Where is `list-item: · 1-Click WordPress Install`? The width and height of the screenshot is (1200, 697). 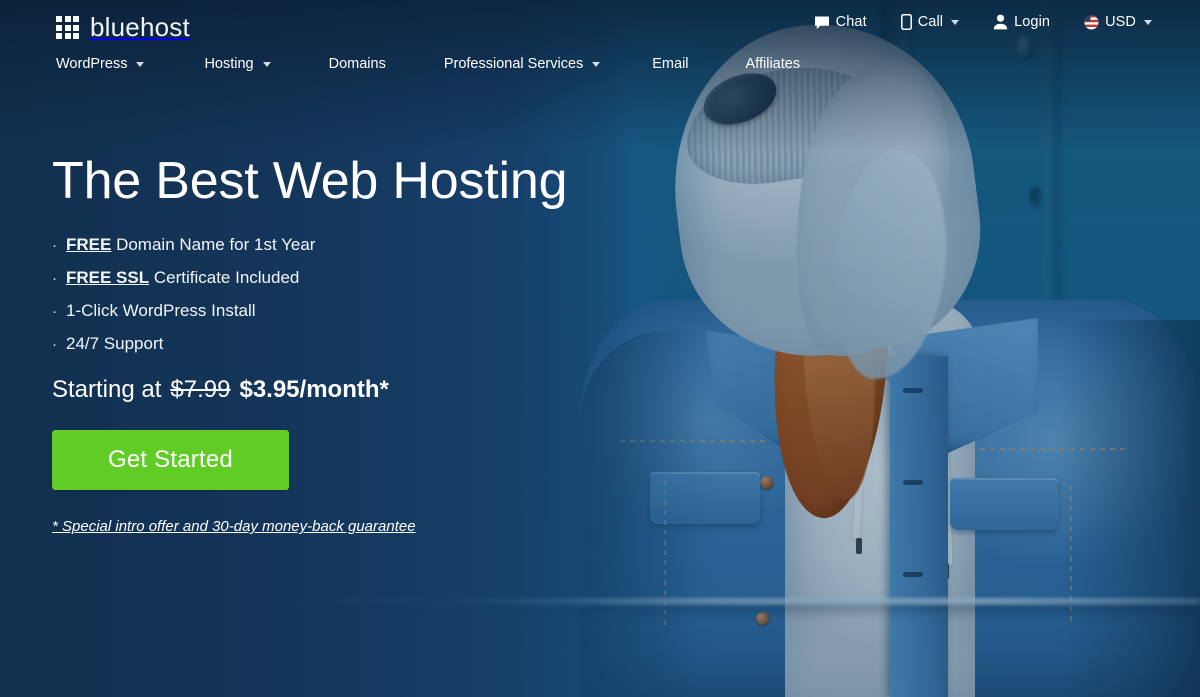
list-item: · 1-Click WordPress Install is located at coordinates (332, 310).